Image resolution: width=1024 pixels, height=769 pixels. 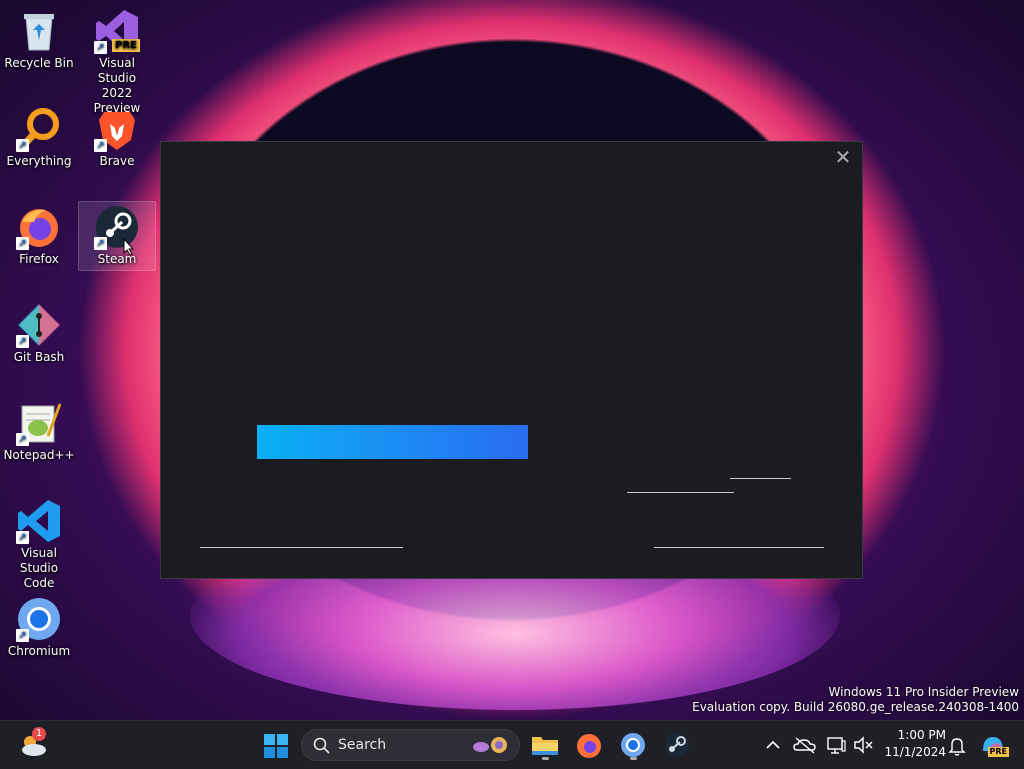 I want to click on taskbar-steam, so click(x=677, y=745).